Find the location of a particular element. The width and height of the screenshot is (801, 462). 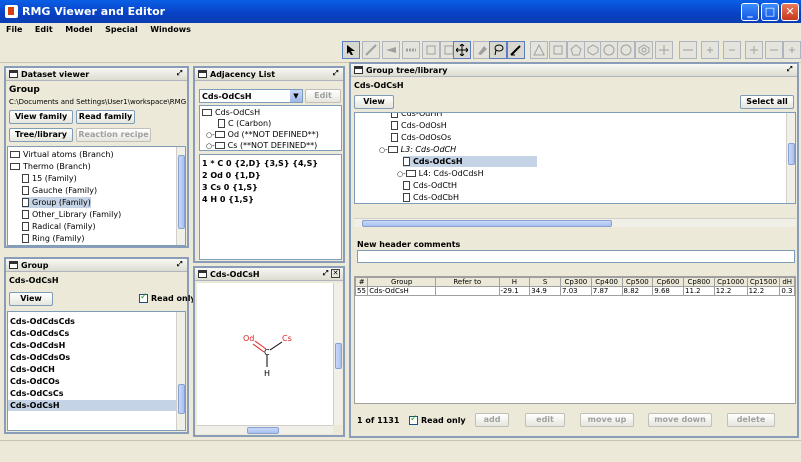

tree-item: Cds-OdCbH is located at coordinates (431, 197).